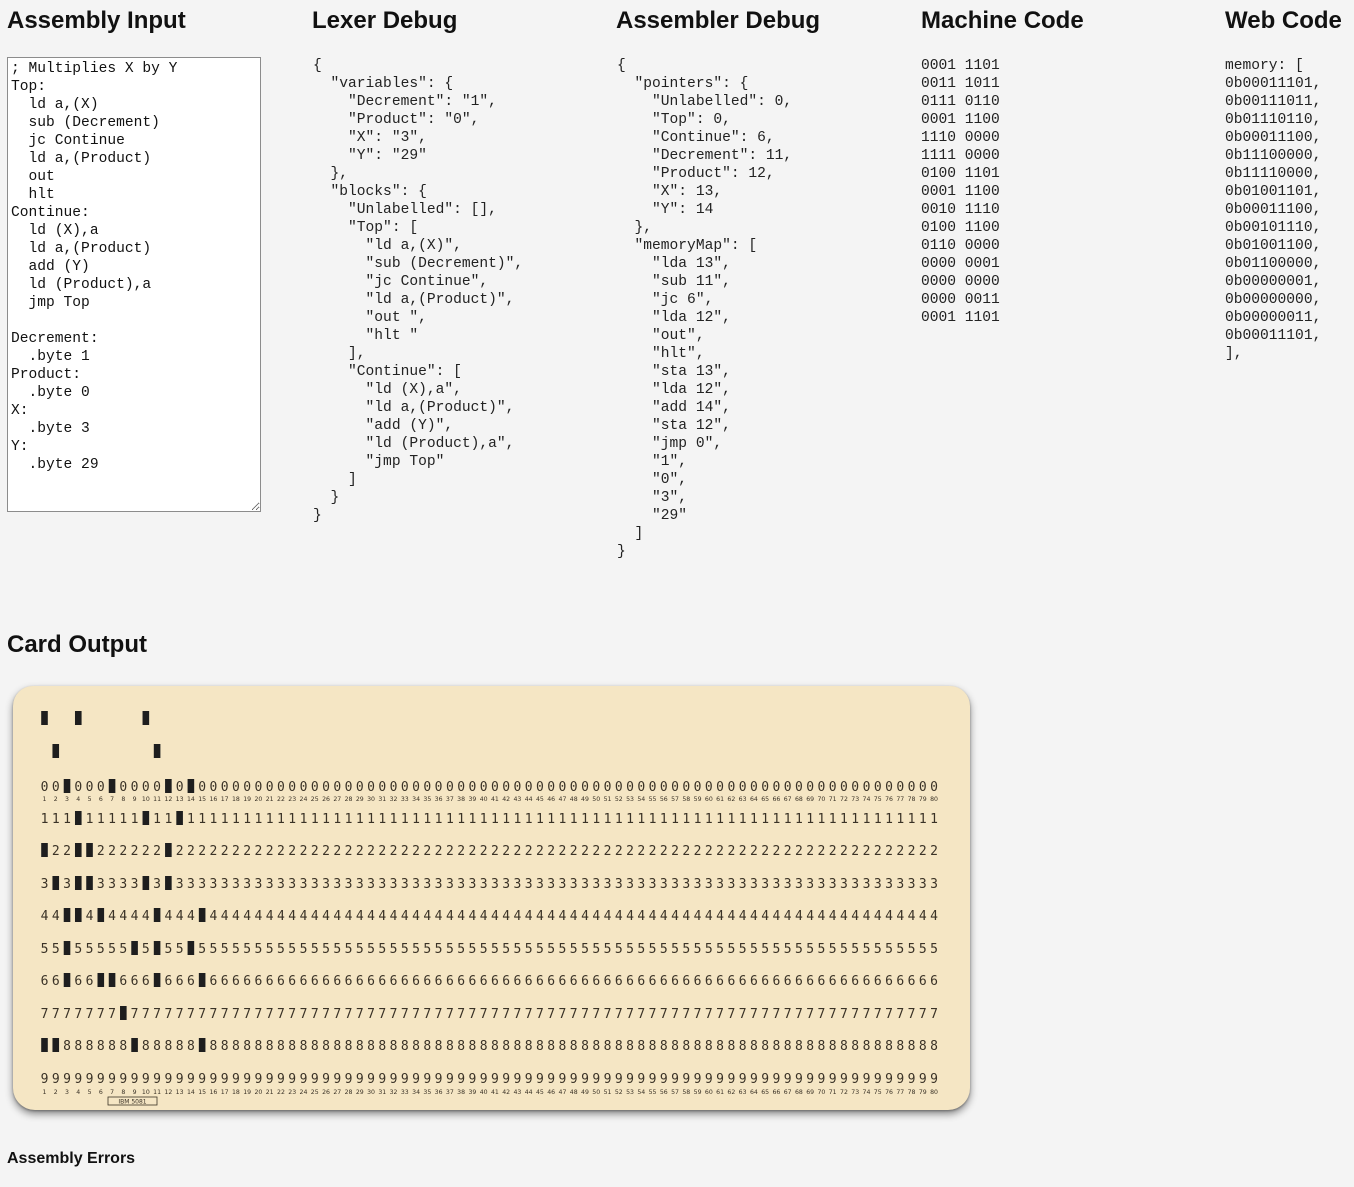  Describe the element at coordinates (810, 884) in the screenshot. I see `card-digit-r3-c69: 3` at that location.